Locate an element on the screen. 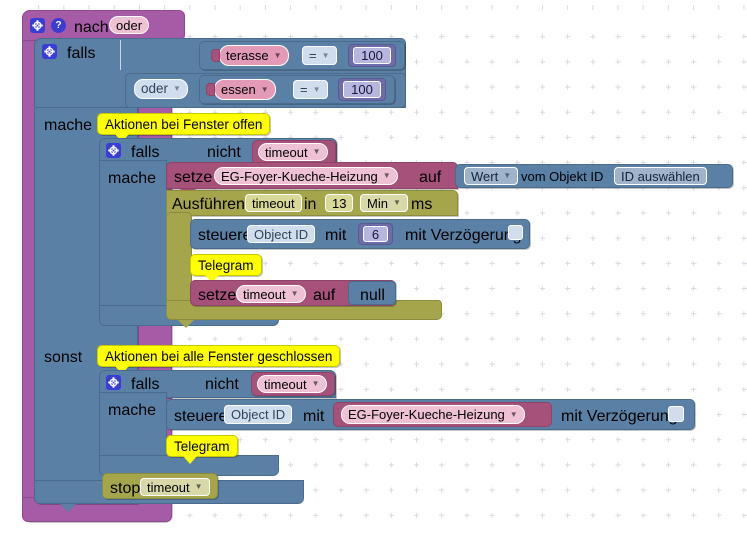 Image resolution: width=747 pixels, height=533 pixels. set-target-field: EG-Foyer-Kueche-Heizung ▼ is located at coordinates (306, 176).